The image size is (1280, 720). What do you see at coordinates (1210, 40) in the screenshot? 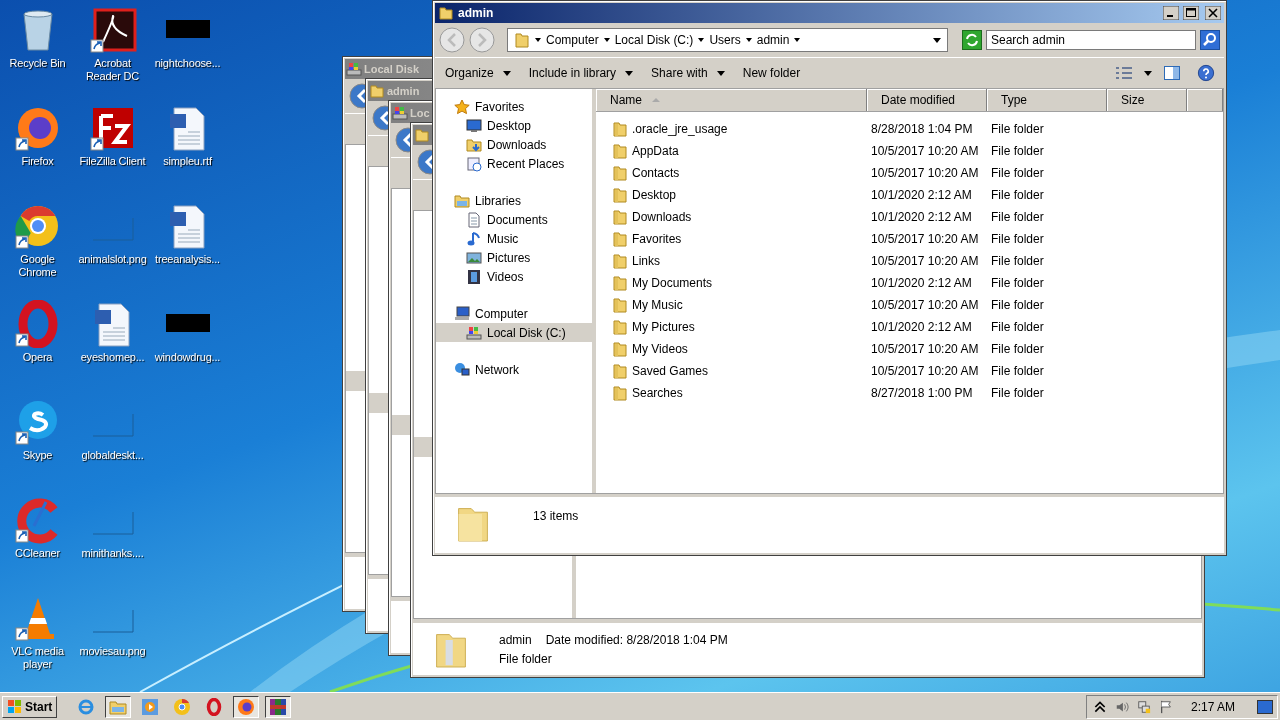
I see `search-button` at bounding box center [1210, 40].